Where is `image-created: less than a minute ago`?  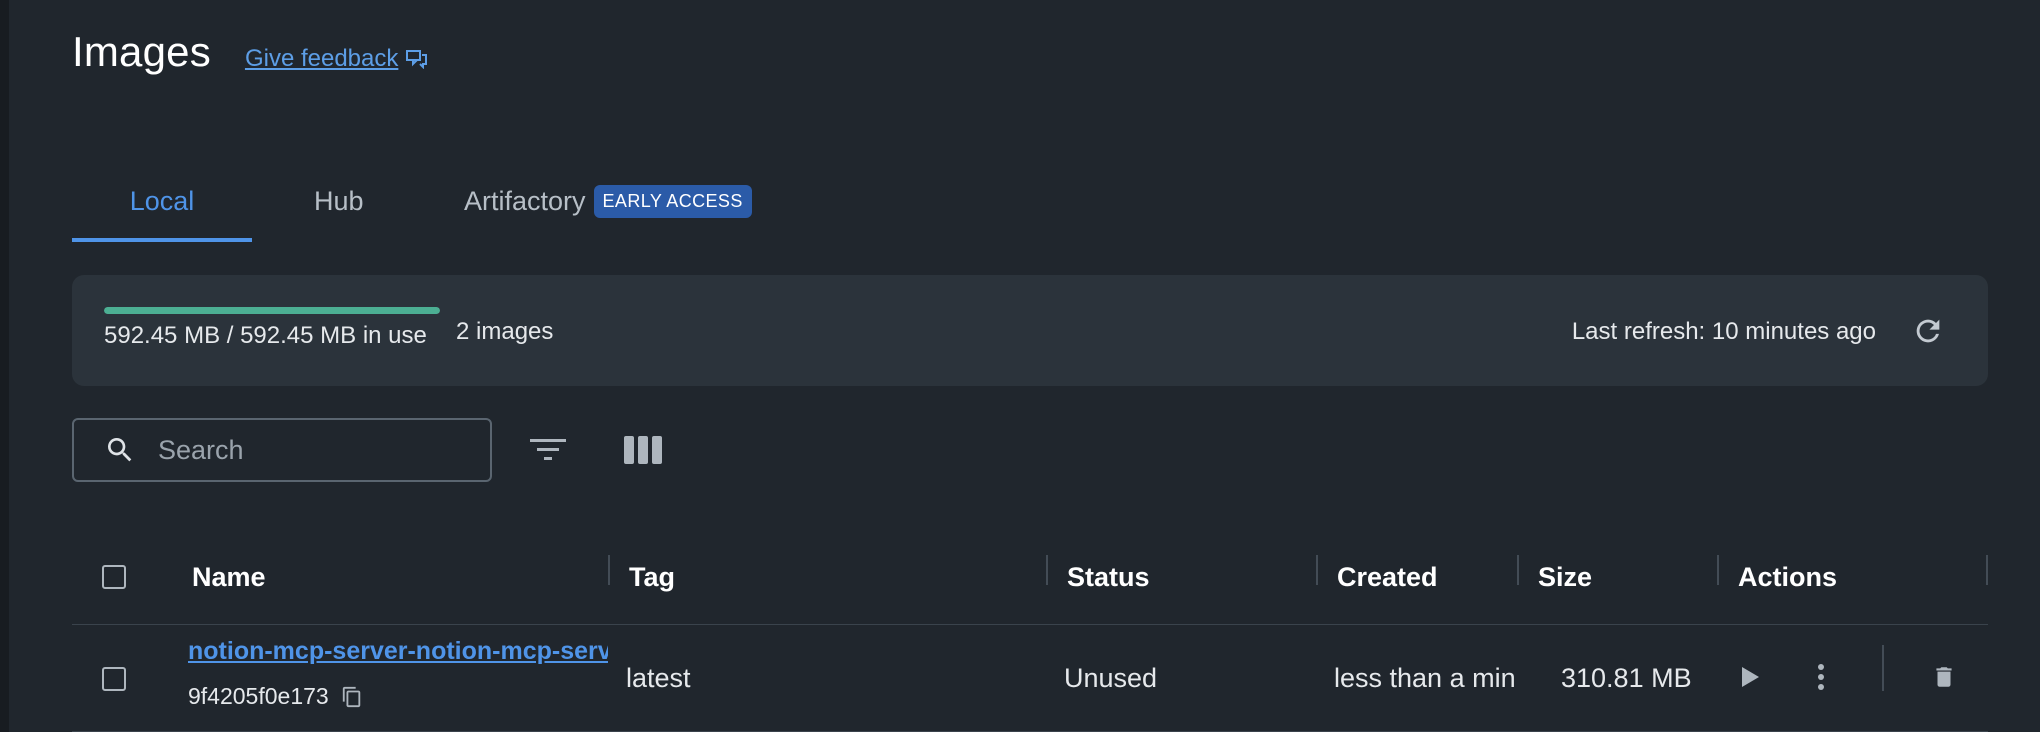
image-created: less than a minute ago is located at coordinates (1425, 678).